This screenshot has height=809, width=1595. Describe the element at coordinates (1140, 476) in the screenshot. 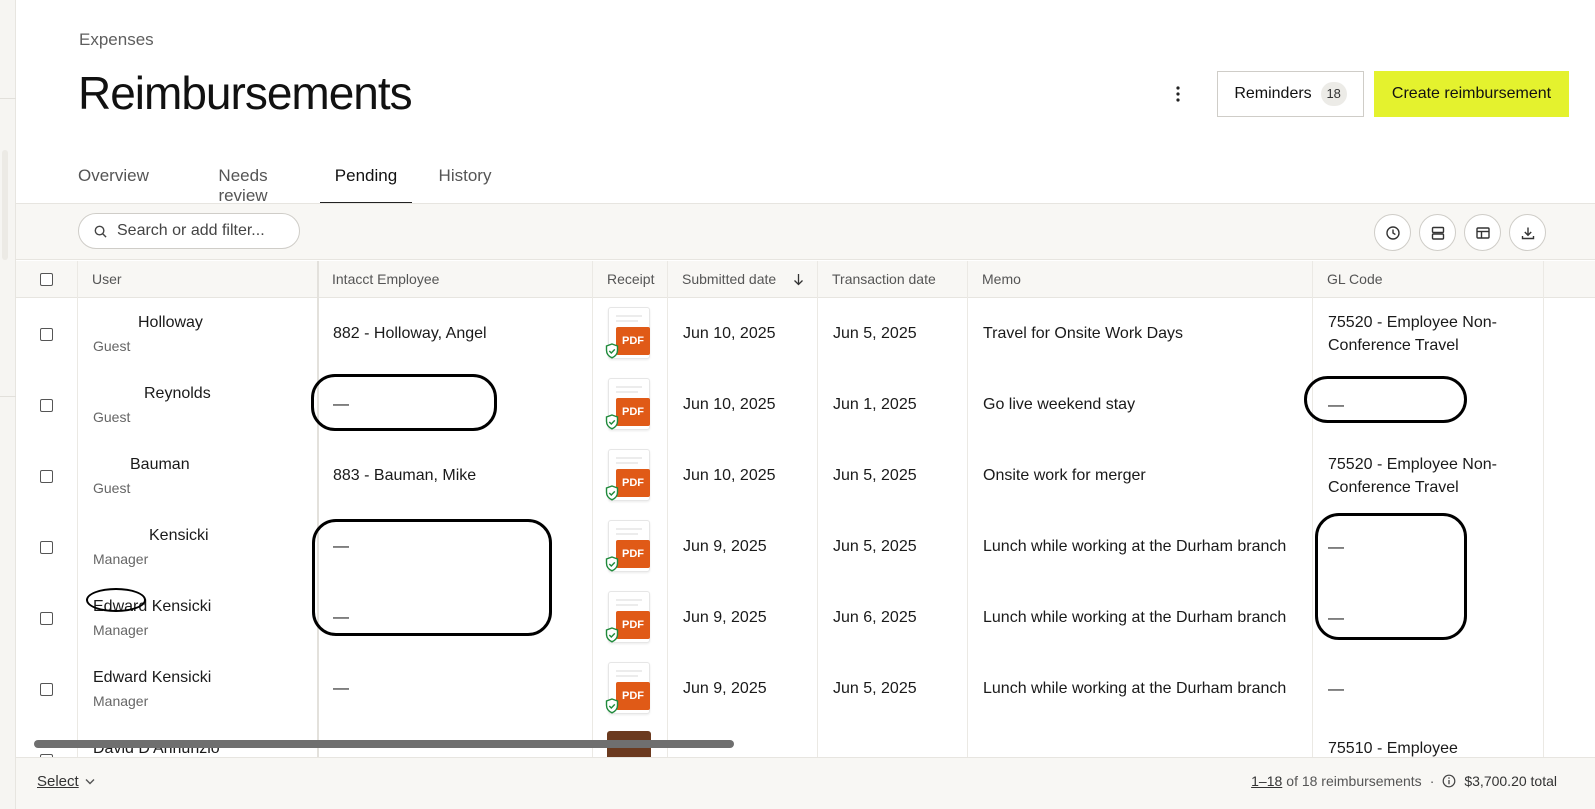

I see `memo-cell: Onsite work for merger` at that location.